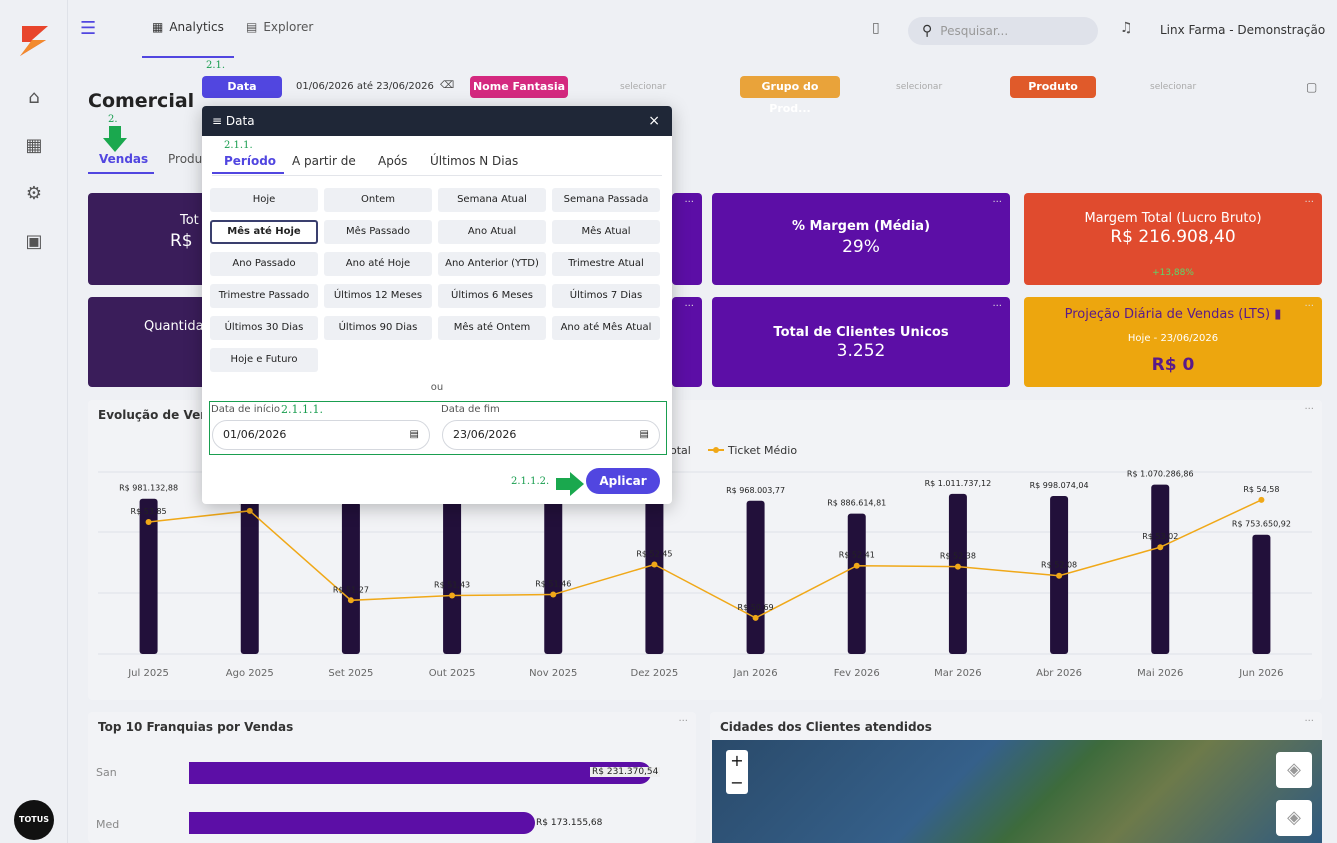 The height and width of the screenshot is (843, 1337). I want to click on close-button: ×, so click(654, 121).